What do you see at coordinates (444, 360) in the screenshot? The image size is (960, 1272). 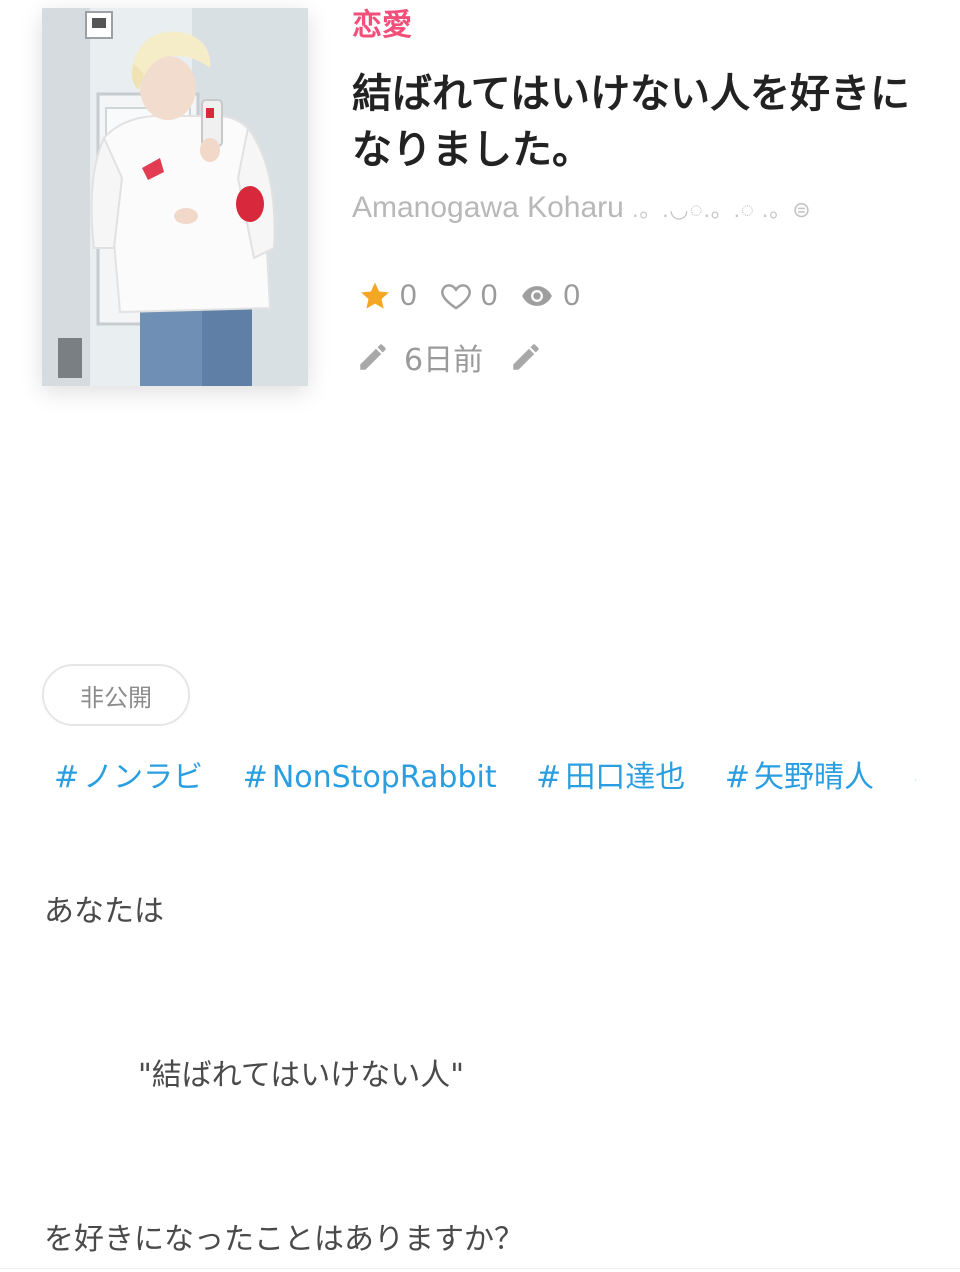 I see `updated-time: 6日前` at bounding box center [444, 360].